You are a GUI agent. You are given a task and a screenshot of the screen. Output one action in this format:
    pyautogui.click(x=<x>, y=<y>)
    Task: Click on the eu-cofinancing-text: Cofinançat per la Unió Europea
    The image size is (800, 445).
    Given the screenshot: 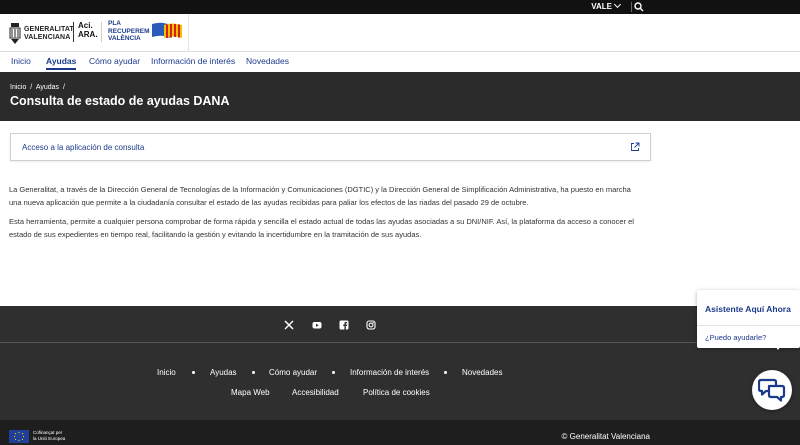 What is the action you would take?
    pyautogui.click(x=49, y=435)
    